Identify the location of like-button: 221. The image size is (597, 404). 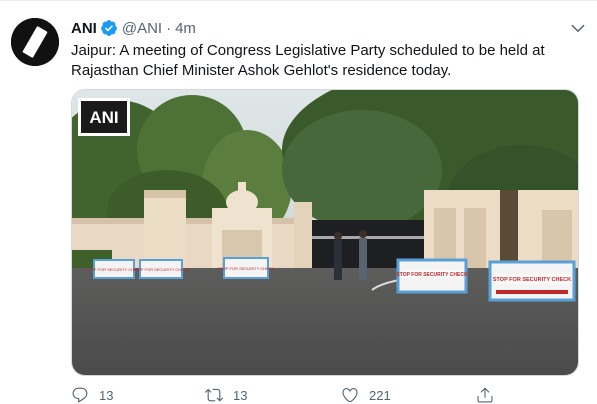
(366, 395).